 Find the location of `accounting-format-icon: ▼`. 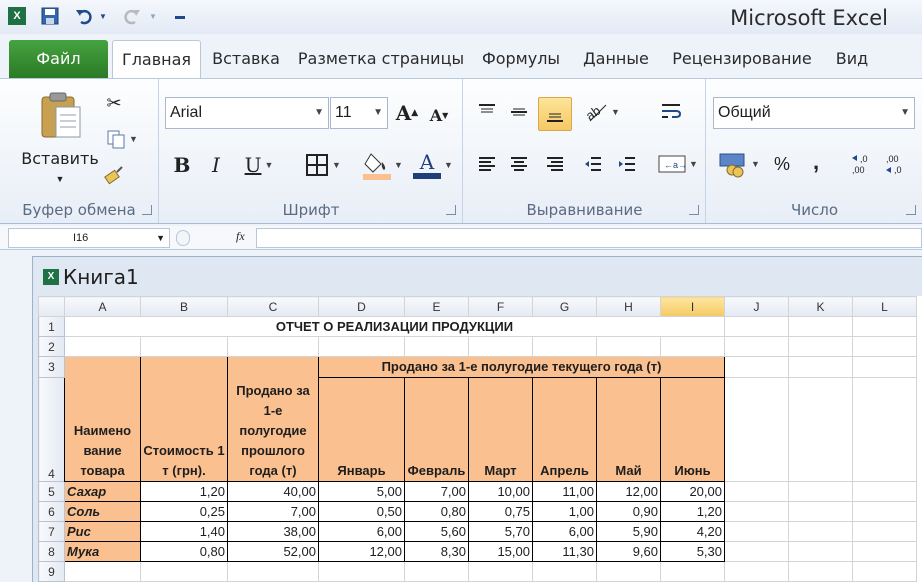

accounting-format-icon: ▼ is located at coordinates (739, 164).